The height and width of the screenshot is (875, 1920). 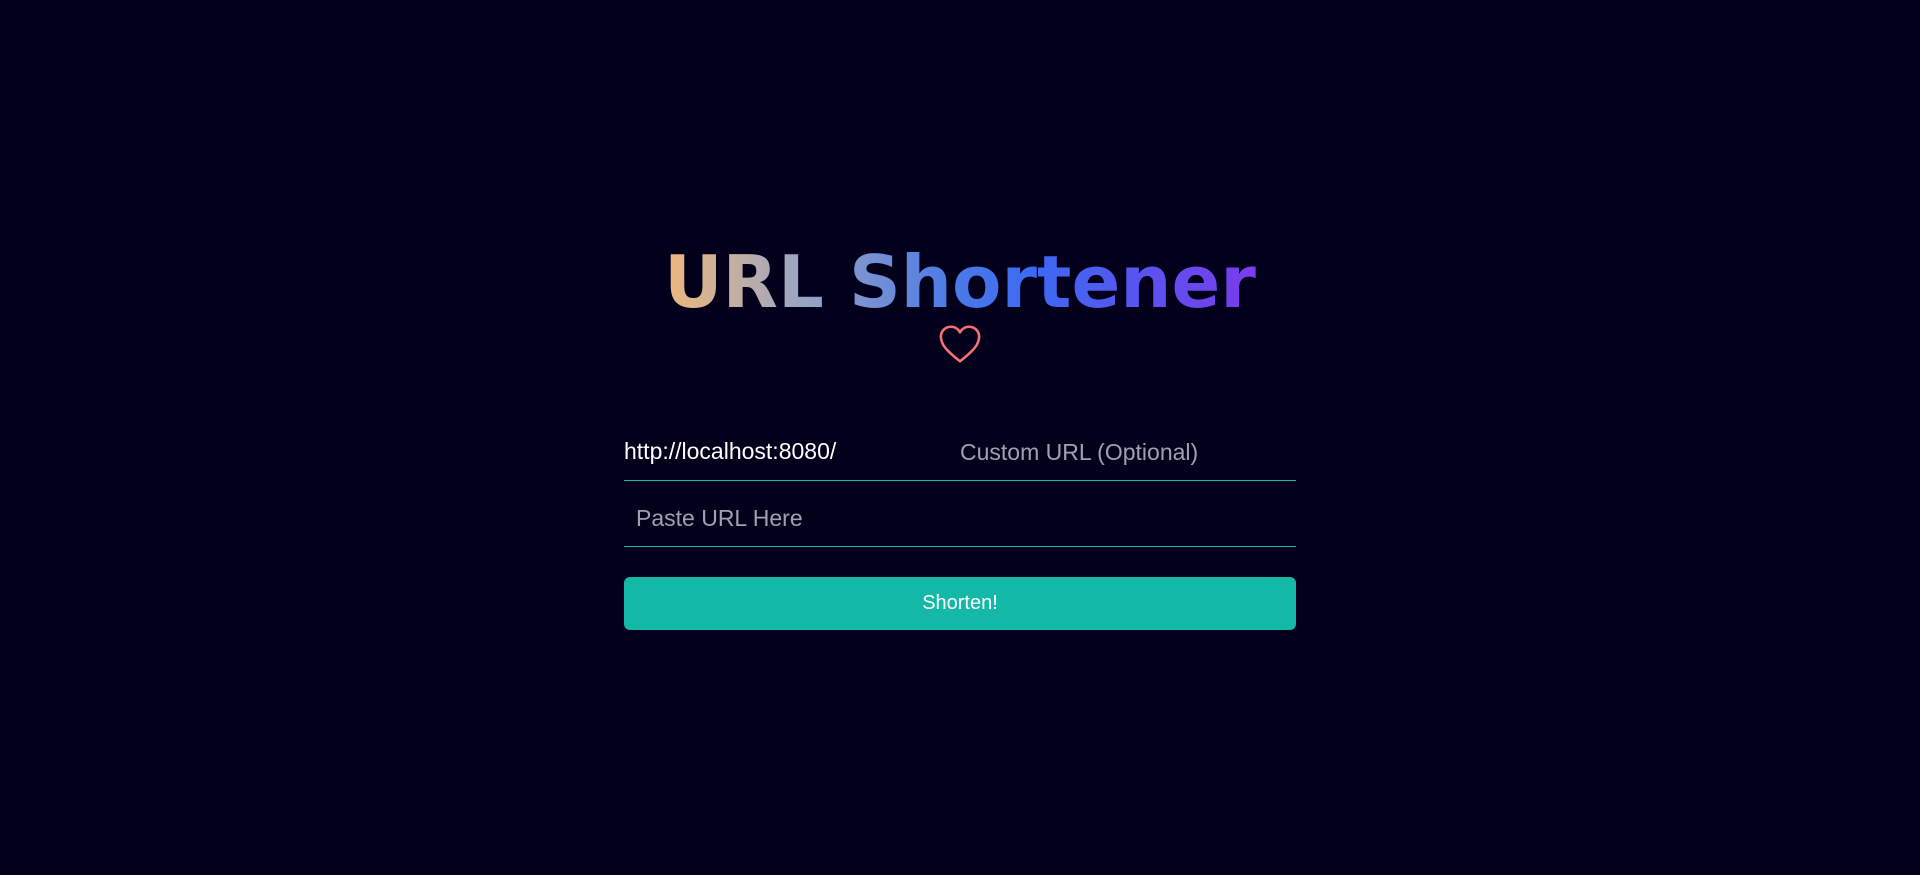 I want to click on custom-url-input, so click(x=1118, y=452).